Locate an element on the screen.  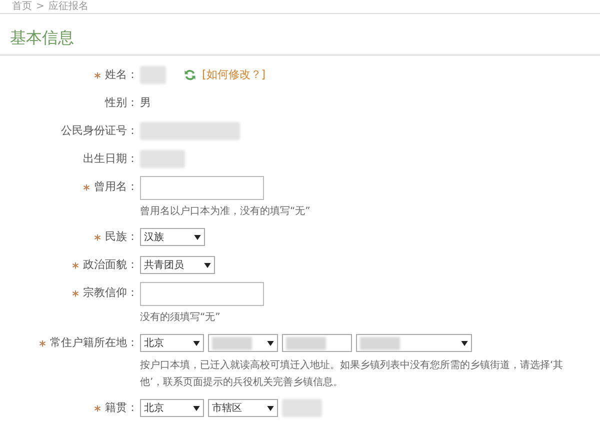
field-label: 籍贯： is located at coordinates (121, 408).